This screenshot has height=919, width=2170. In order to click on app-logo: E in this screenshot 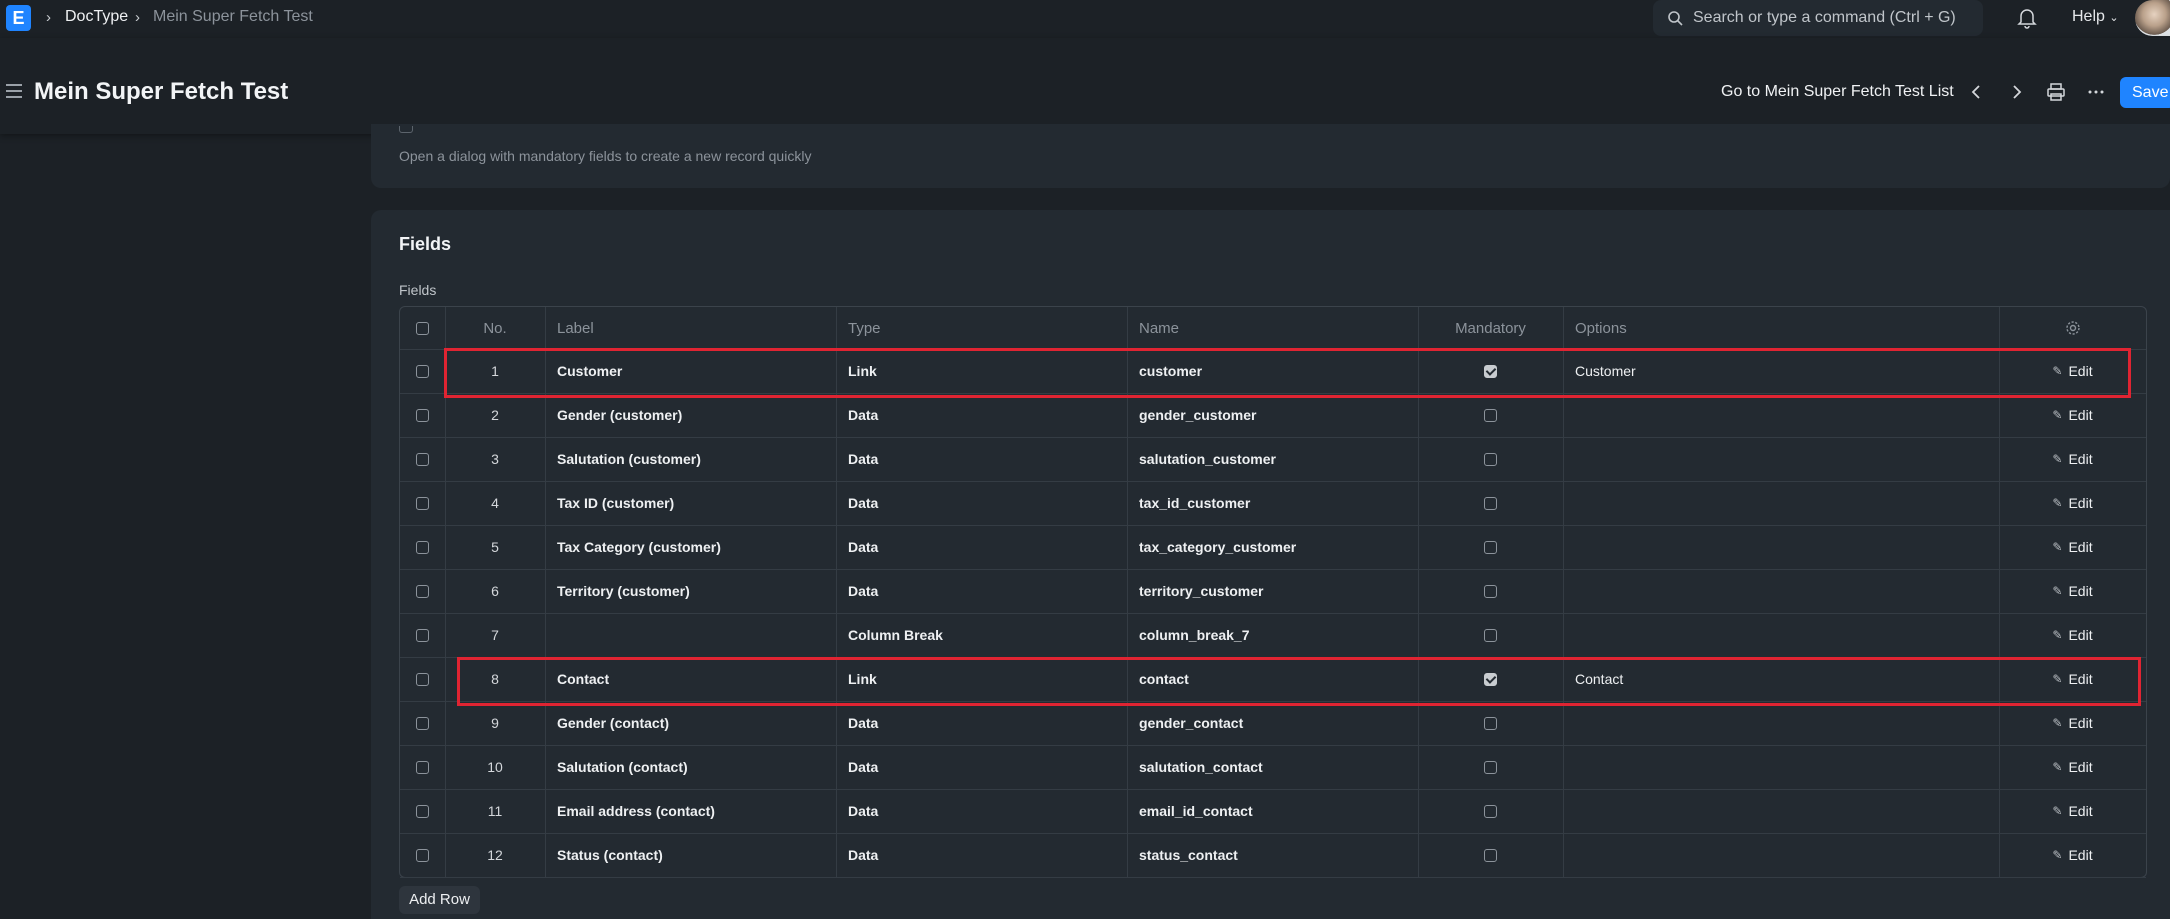, I will do `click(18, 18)`.